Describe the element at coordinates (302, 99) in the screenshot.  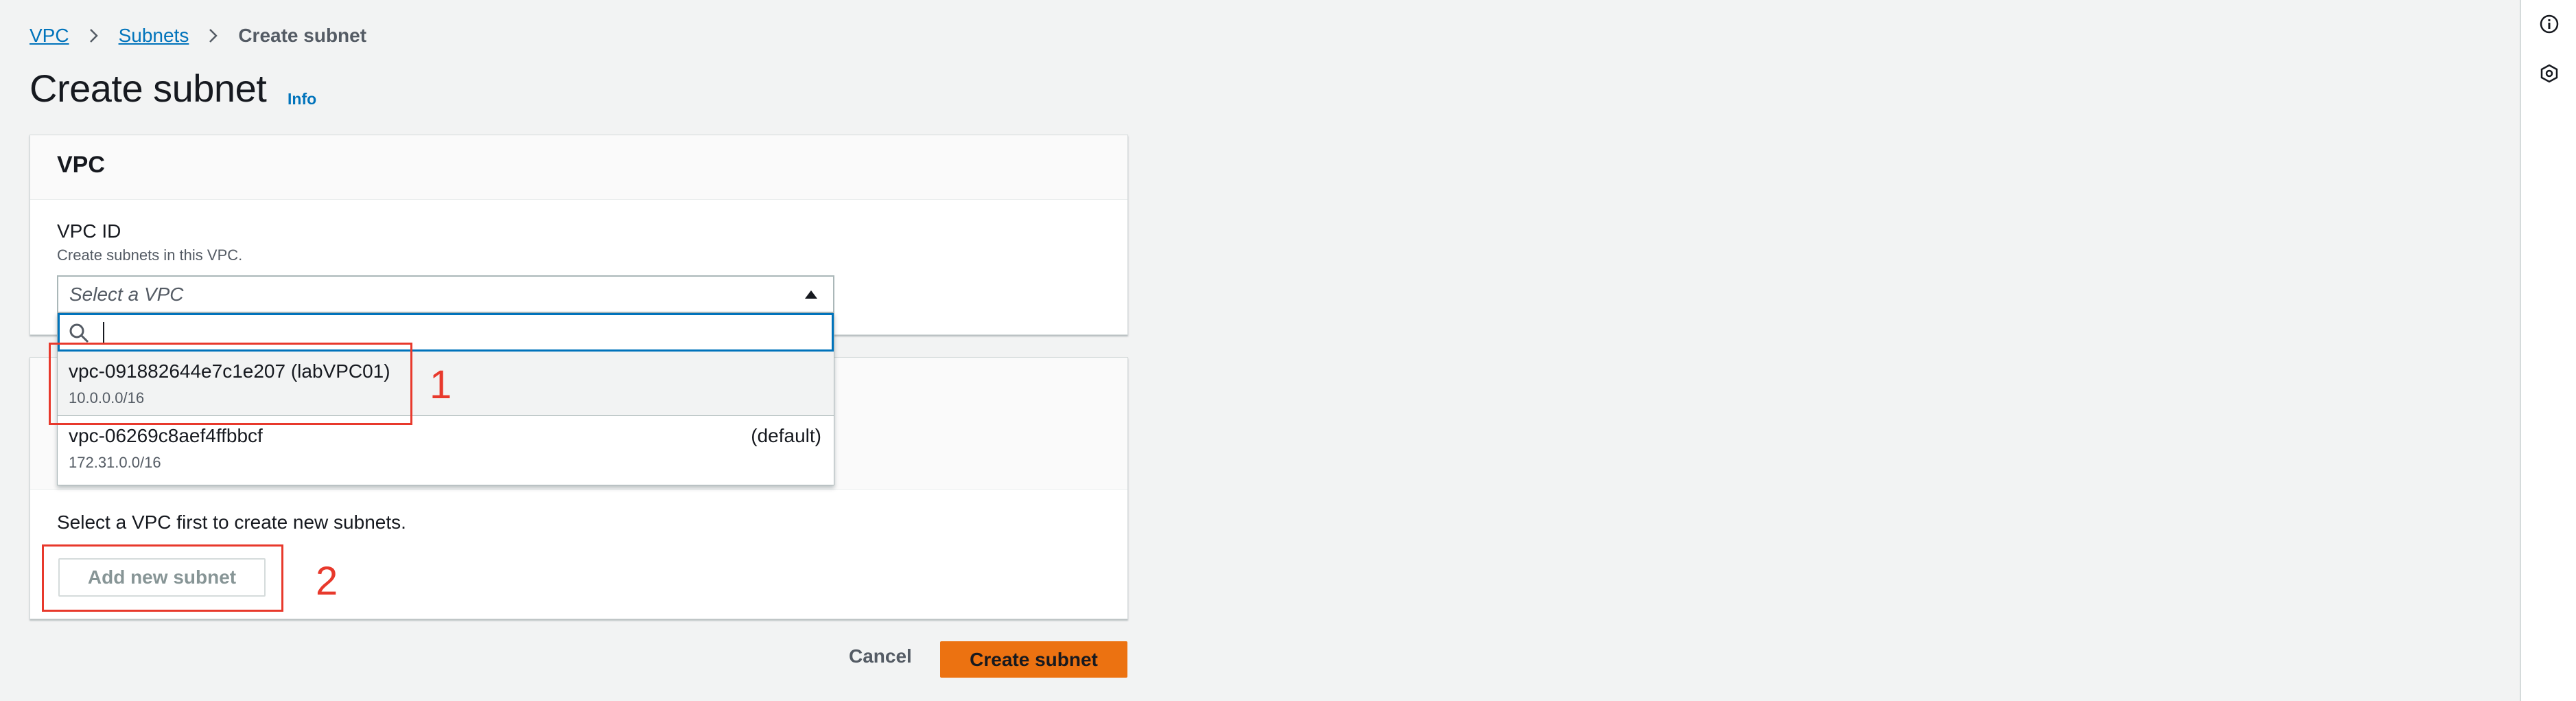
I see `info-link: Info` at that location.